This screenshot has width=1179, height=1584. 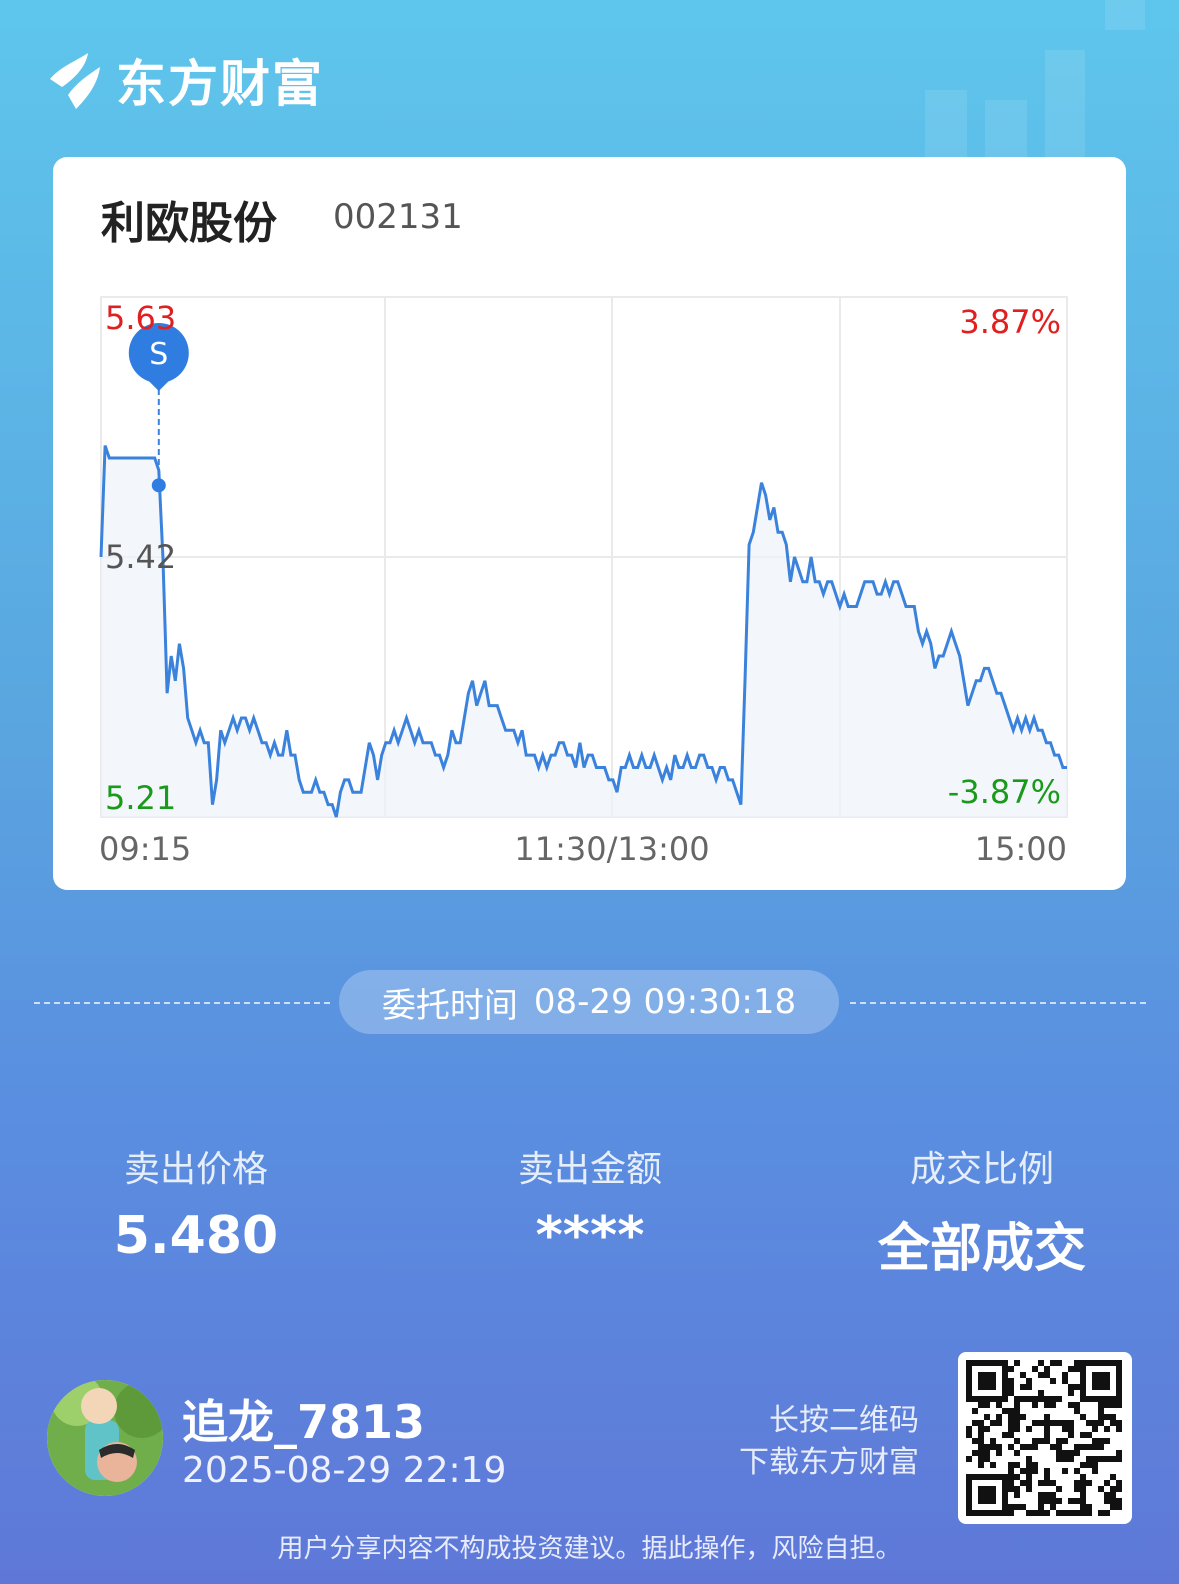 I want to click on stat-sell-price: 卖出价格 5.480, so click(x=196, y=1203).